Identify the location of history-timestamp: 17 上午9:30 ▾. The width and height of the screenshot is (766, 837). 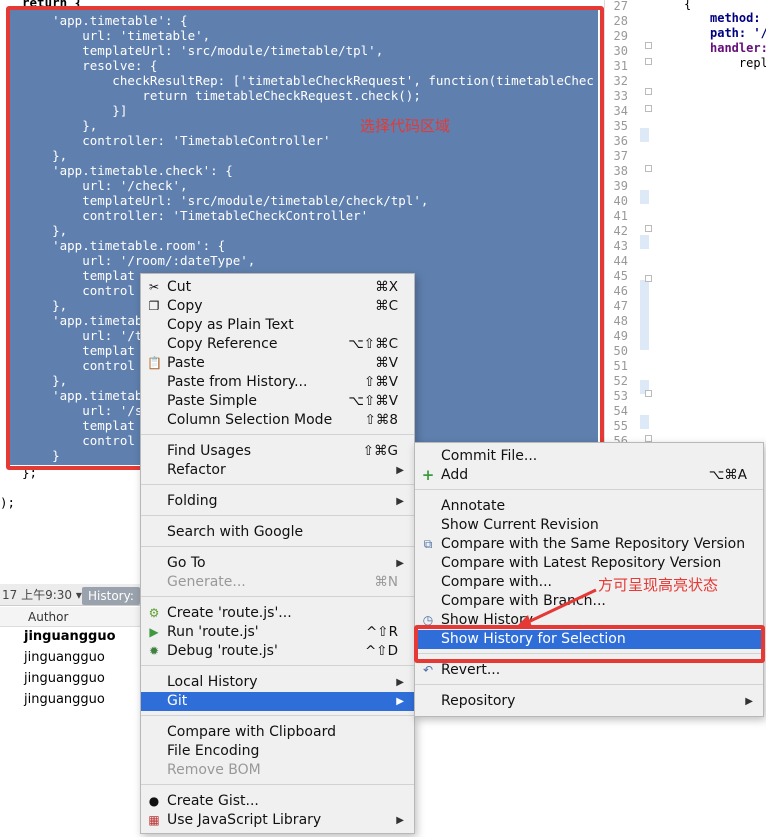
(41, 595).